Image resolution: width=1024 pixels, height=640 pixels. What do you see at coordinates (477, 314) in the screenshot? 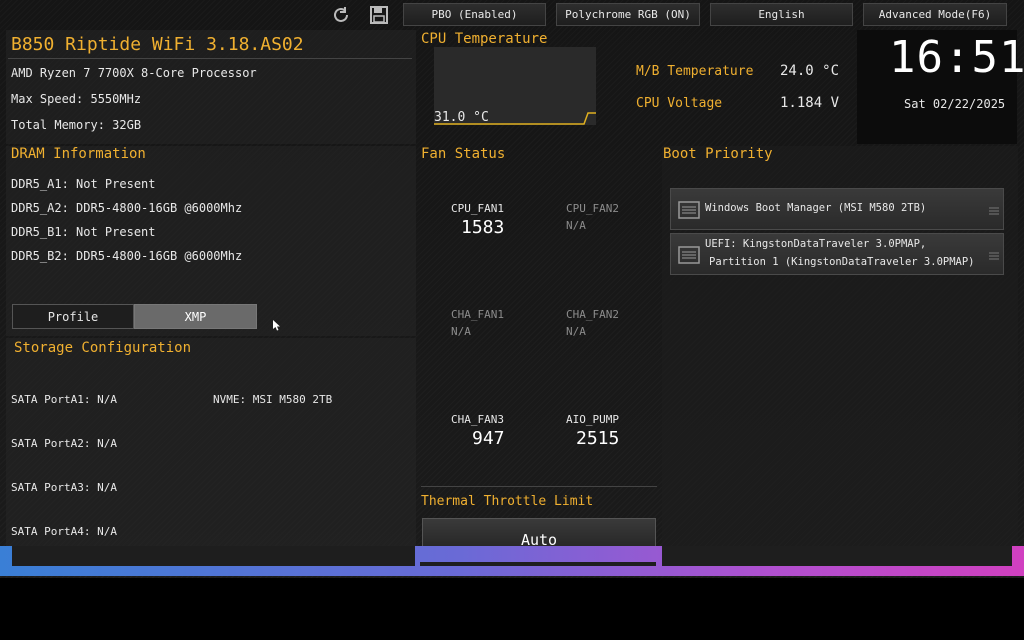
I see `fan-name-cha-fan1: CHA_FAN1` at bounding box center [477, 314].